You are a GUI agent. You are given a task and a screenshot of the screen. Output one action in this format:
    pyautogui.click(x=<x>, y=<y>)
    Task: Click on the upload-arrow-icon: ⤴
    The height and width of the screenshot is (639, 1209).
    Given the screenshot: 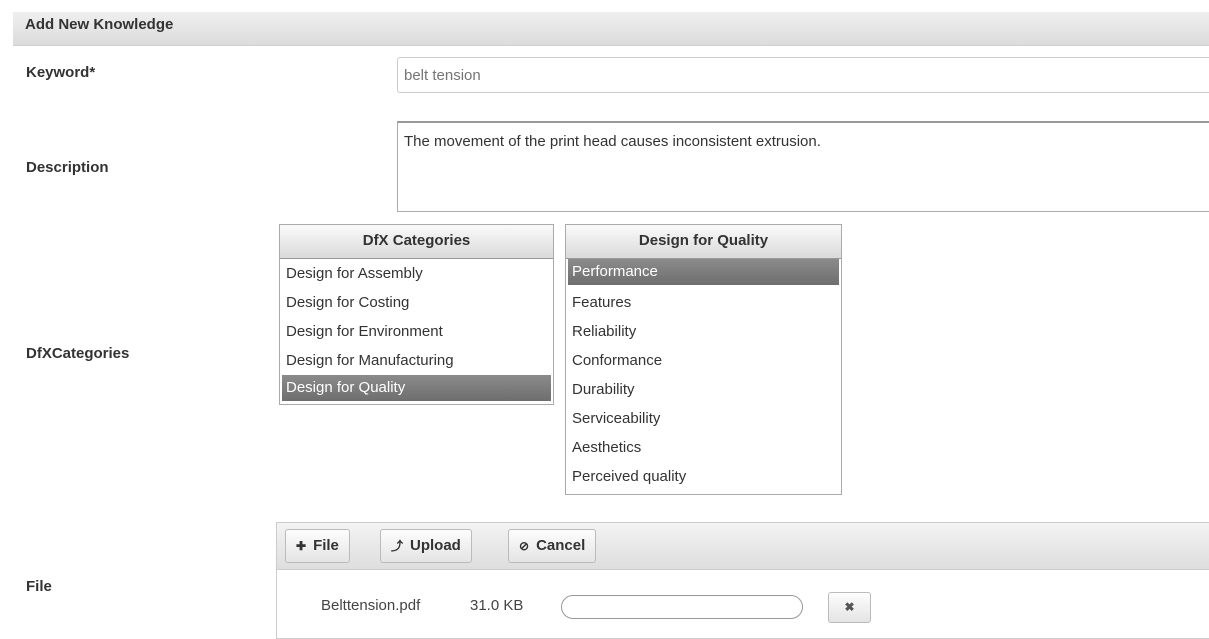 What is the action you would take?
    pyautogui.click(x=397, y=546)
    